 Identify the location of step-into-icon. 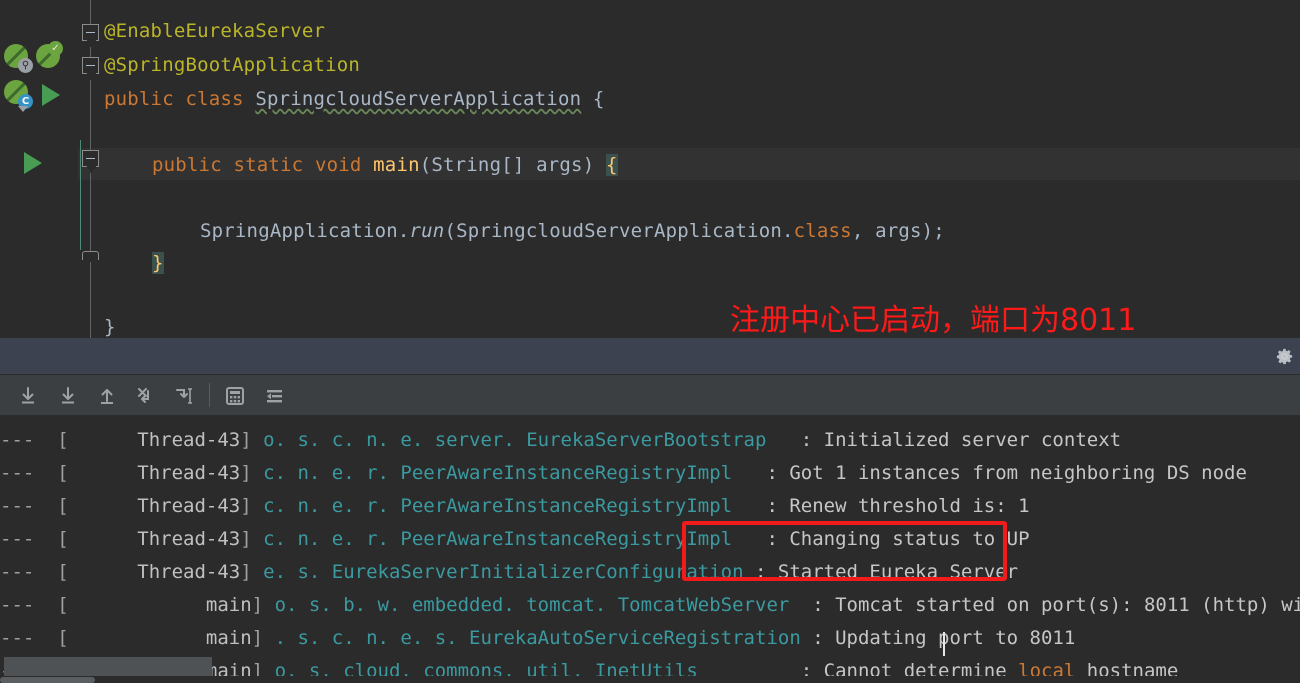
(68, 396).